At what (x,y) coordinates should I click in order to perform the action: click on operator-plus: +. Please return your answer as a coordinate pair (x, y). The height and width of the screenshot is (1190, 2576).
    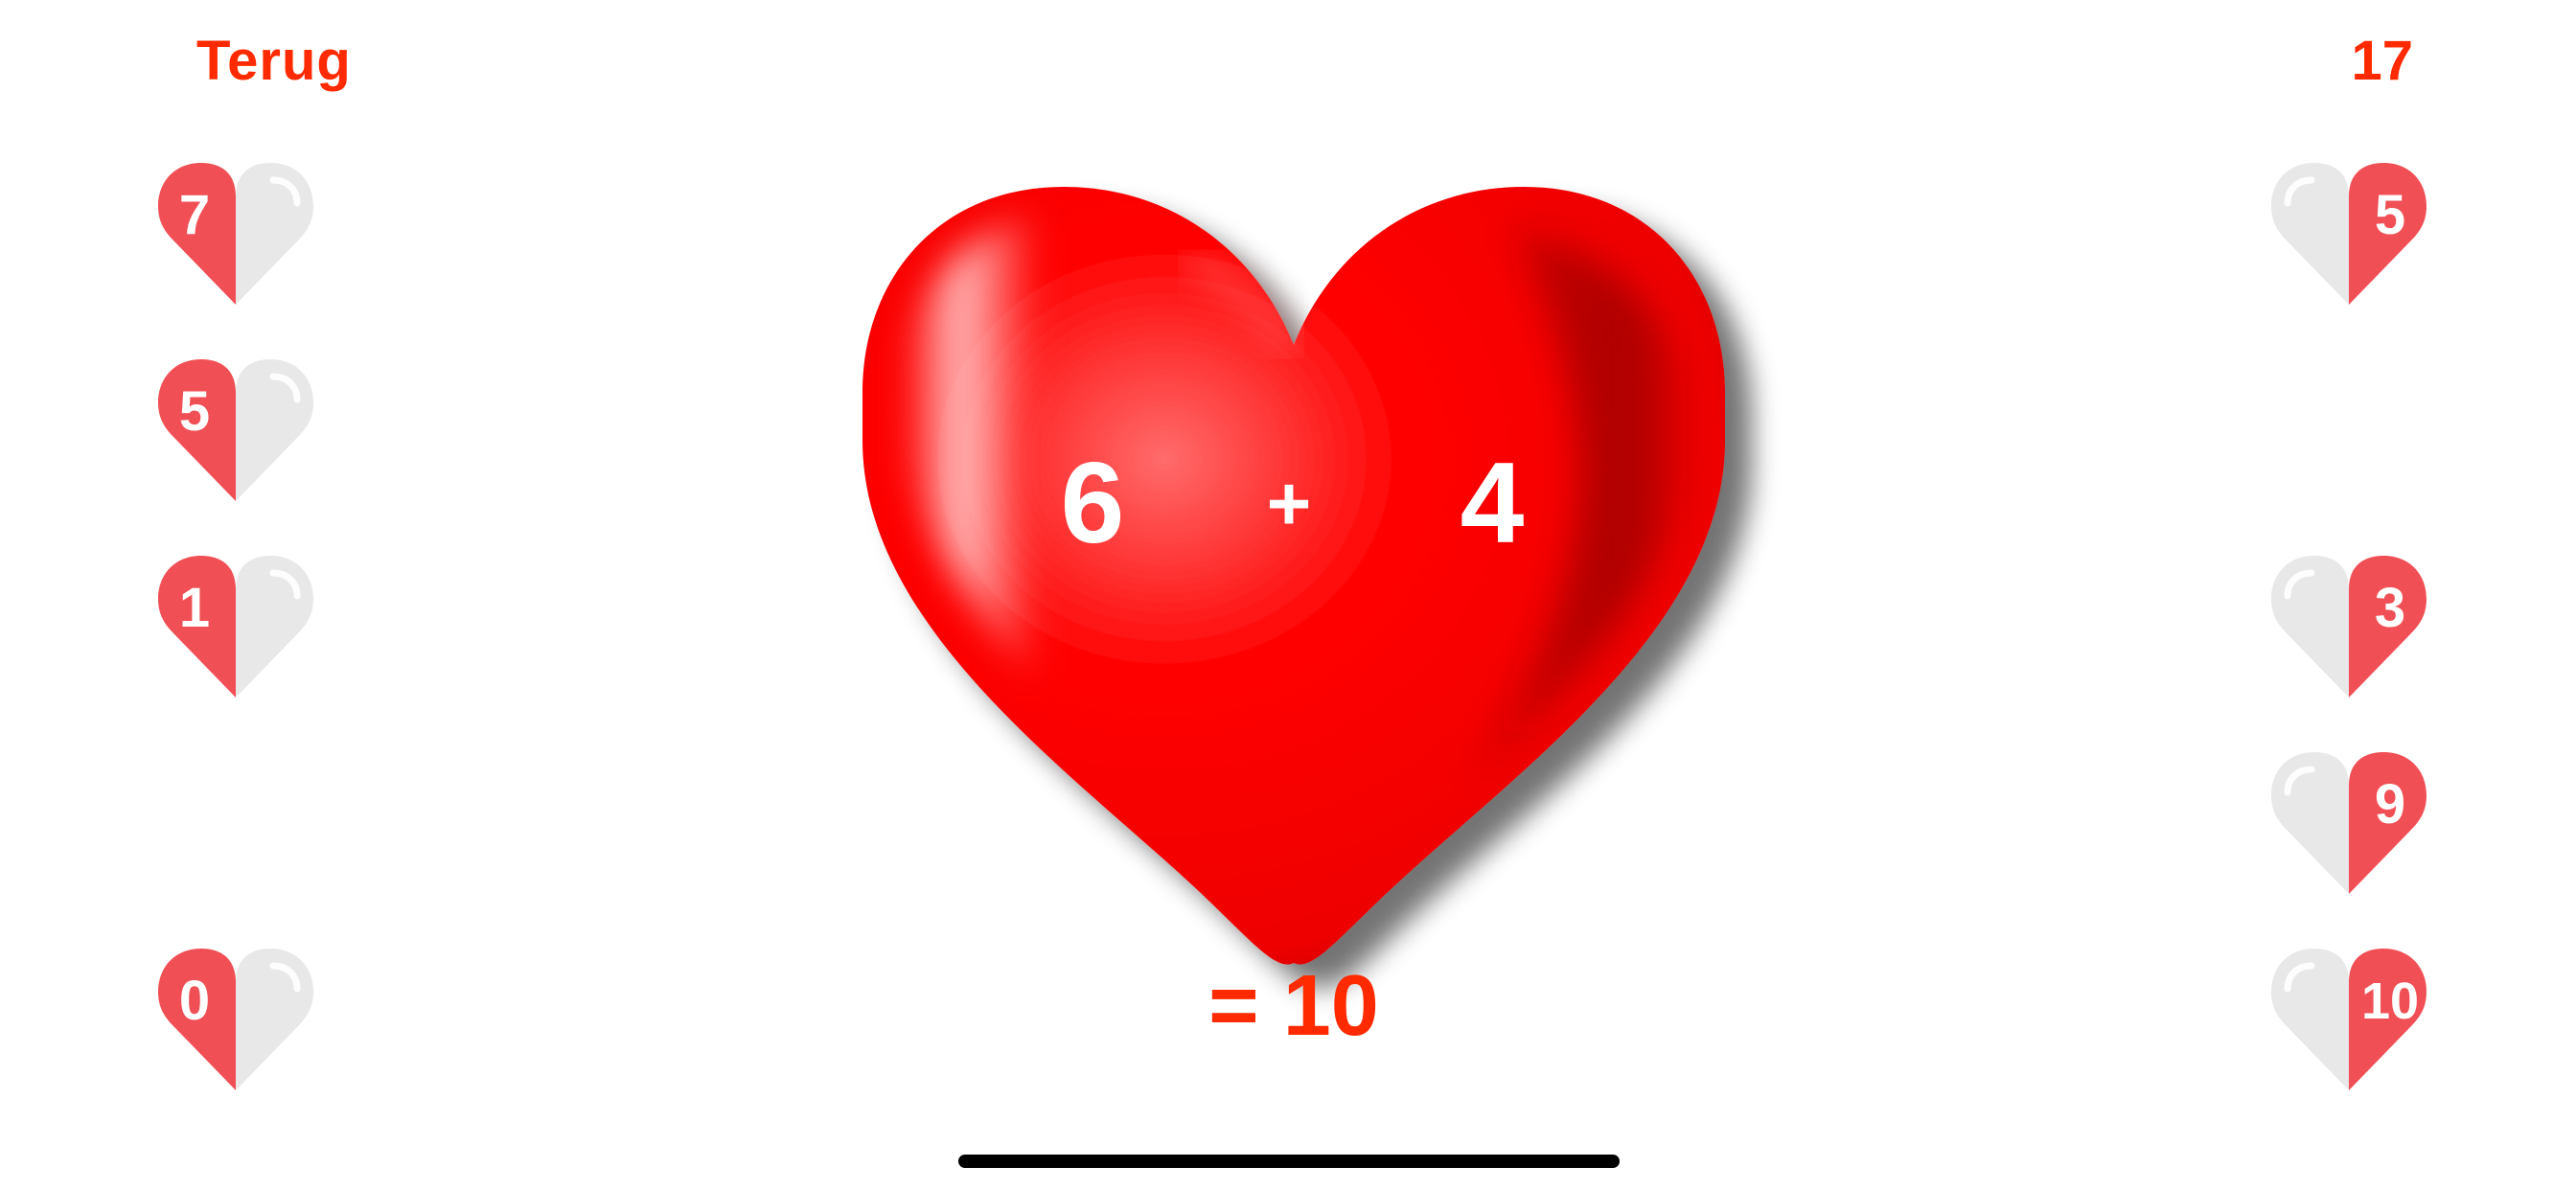
    Looking at the image, I should click on (1289, 503).